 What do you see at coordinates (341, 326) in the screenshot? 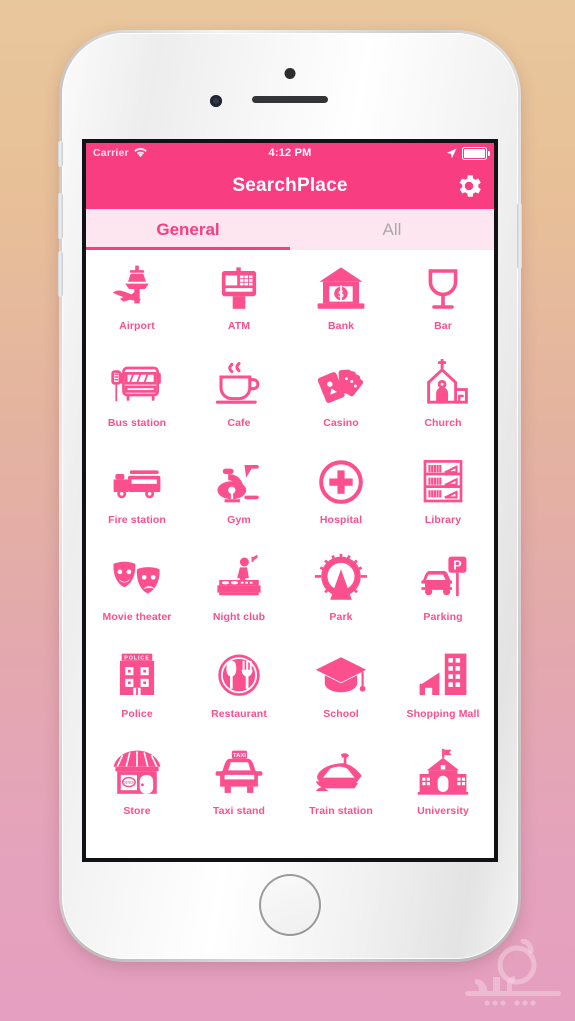
I see `grid-item-label: Bank` at bounding box center [341, 326].